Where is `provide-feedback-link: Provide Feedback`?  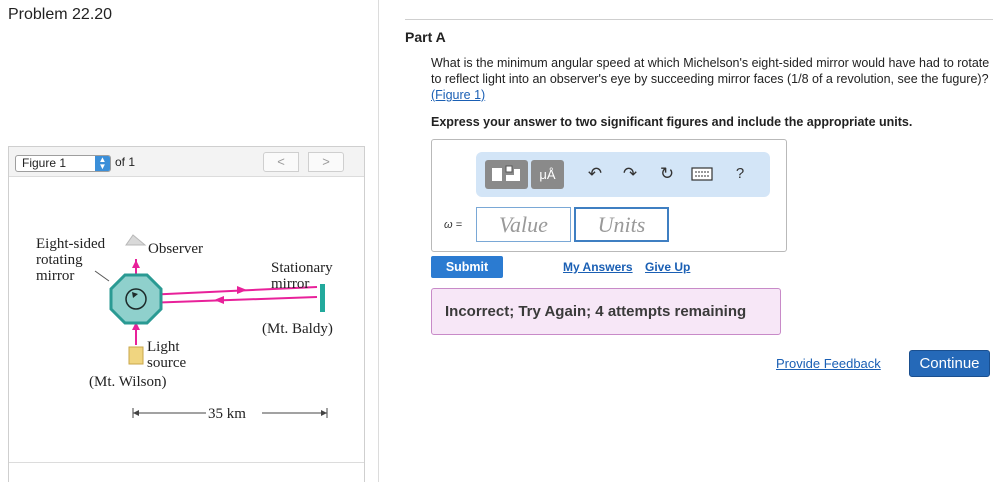 provide-feedback-link: Provide Feedback is located at coordinates (828, 363).